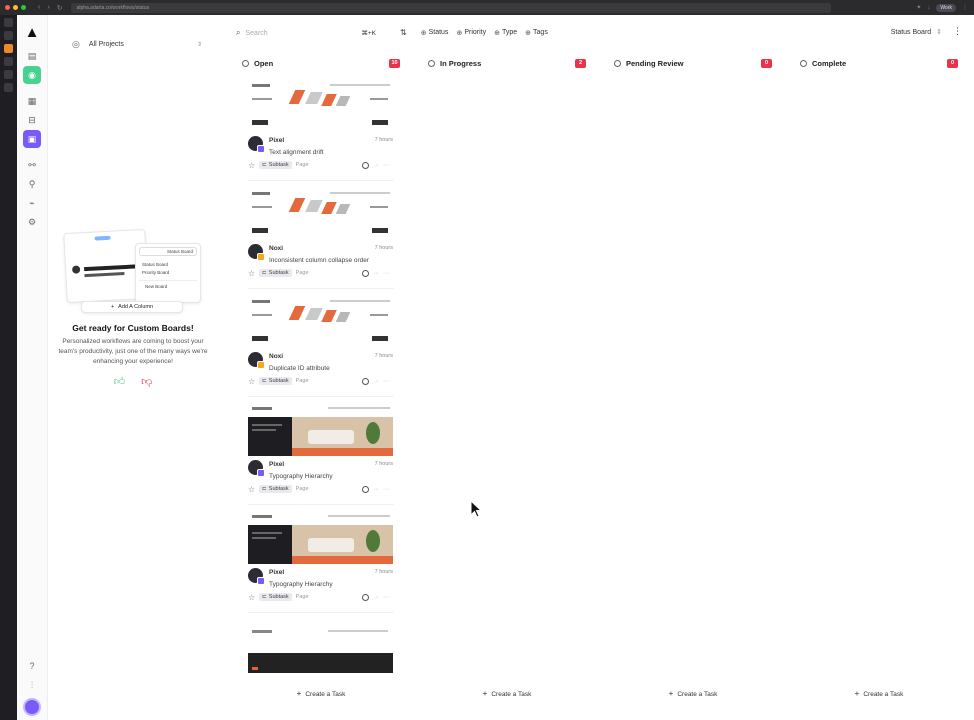 The height and width of the screenshot is (720, 974). Describe the element at coordinates (106, 44) in the screenshot. I see `project-label: All Projects` at that location.